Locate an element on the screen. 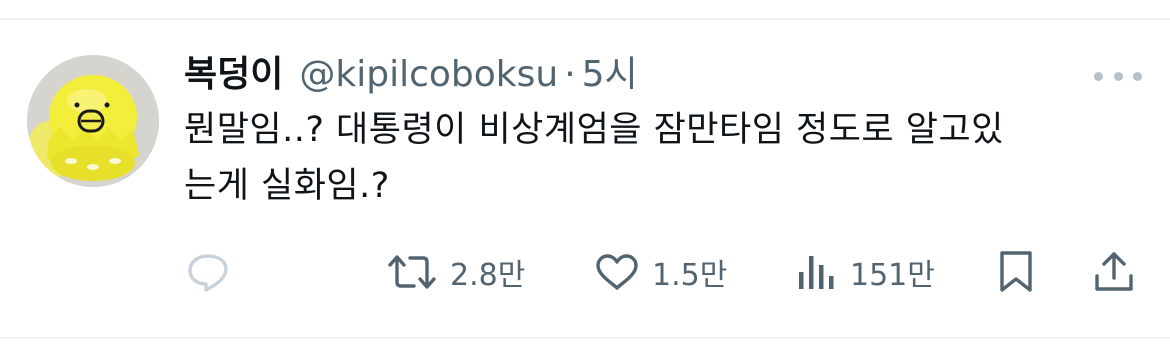 The height and width of the screenshot is (348, 1170). like-button: 1.5만 is located at coordinates (660, 272).